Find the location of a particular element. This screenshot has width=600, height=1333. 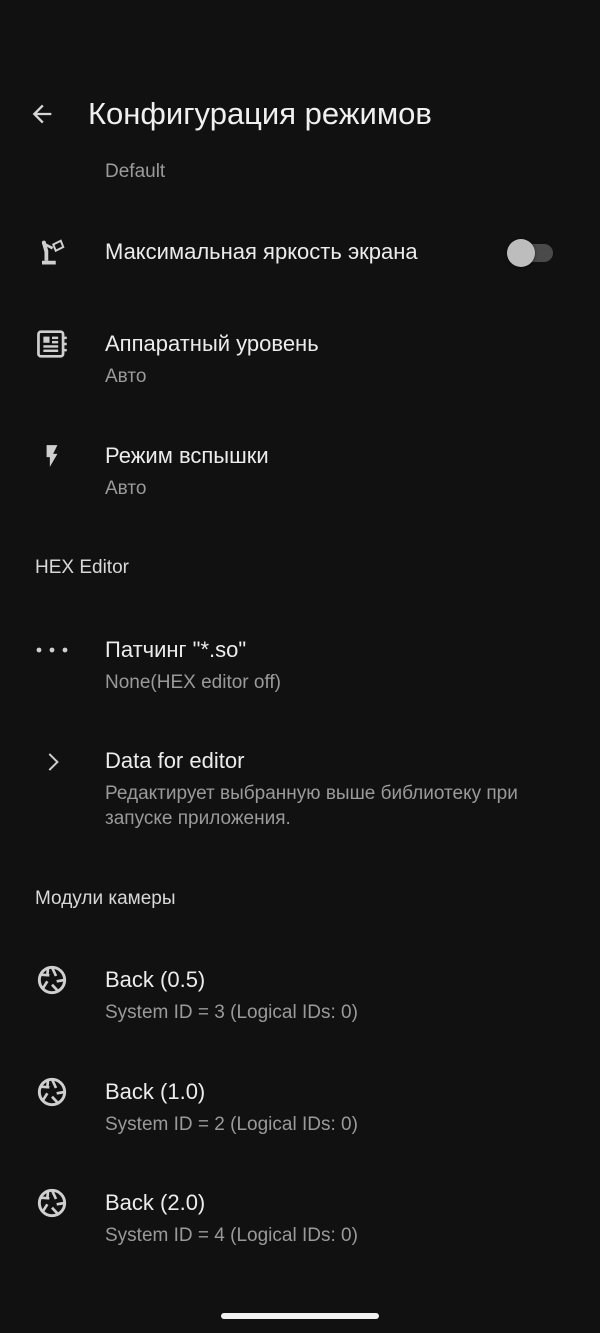

hex-editor-section-header: HEX Editor is located at coordinates (82, 567).